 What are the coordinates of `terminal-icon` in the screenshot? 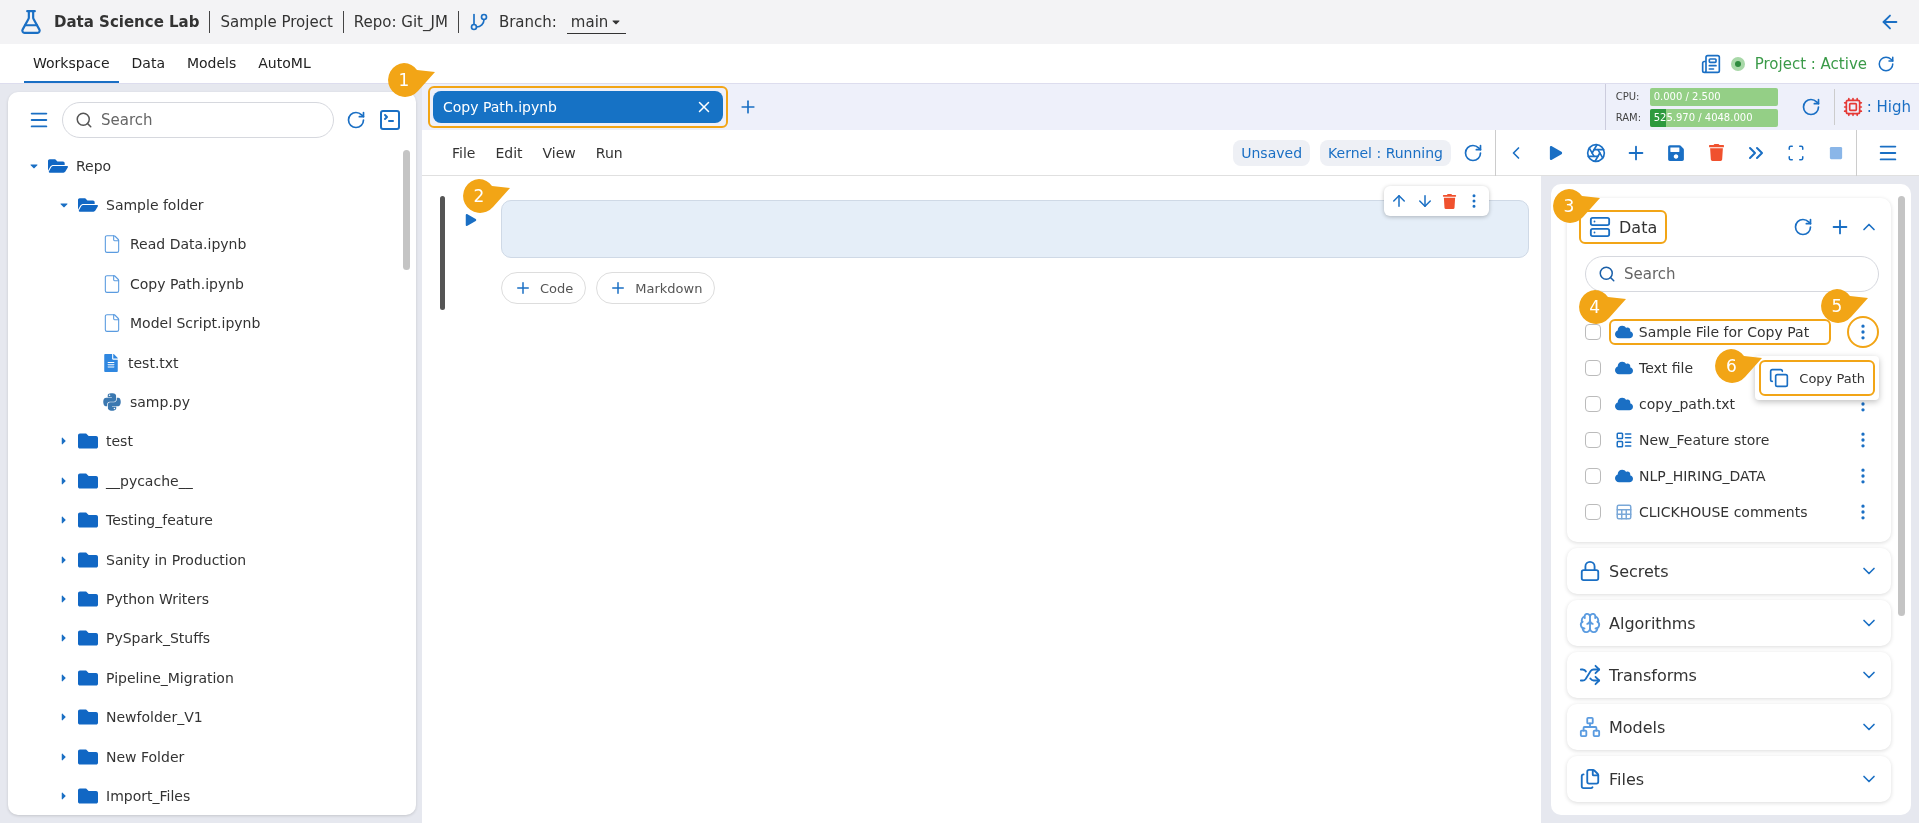 It's located at (390, 120).